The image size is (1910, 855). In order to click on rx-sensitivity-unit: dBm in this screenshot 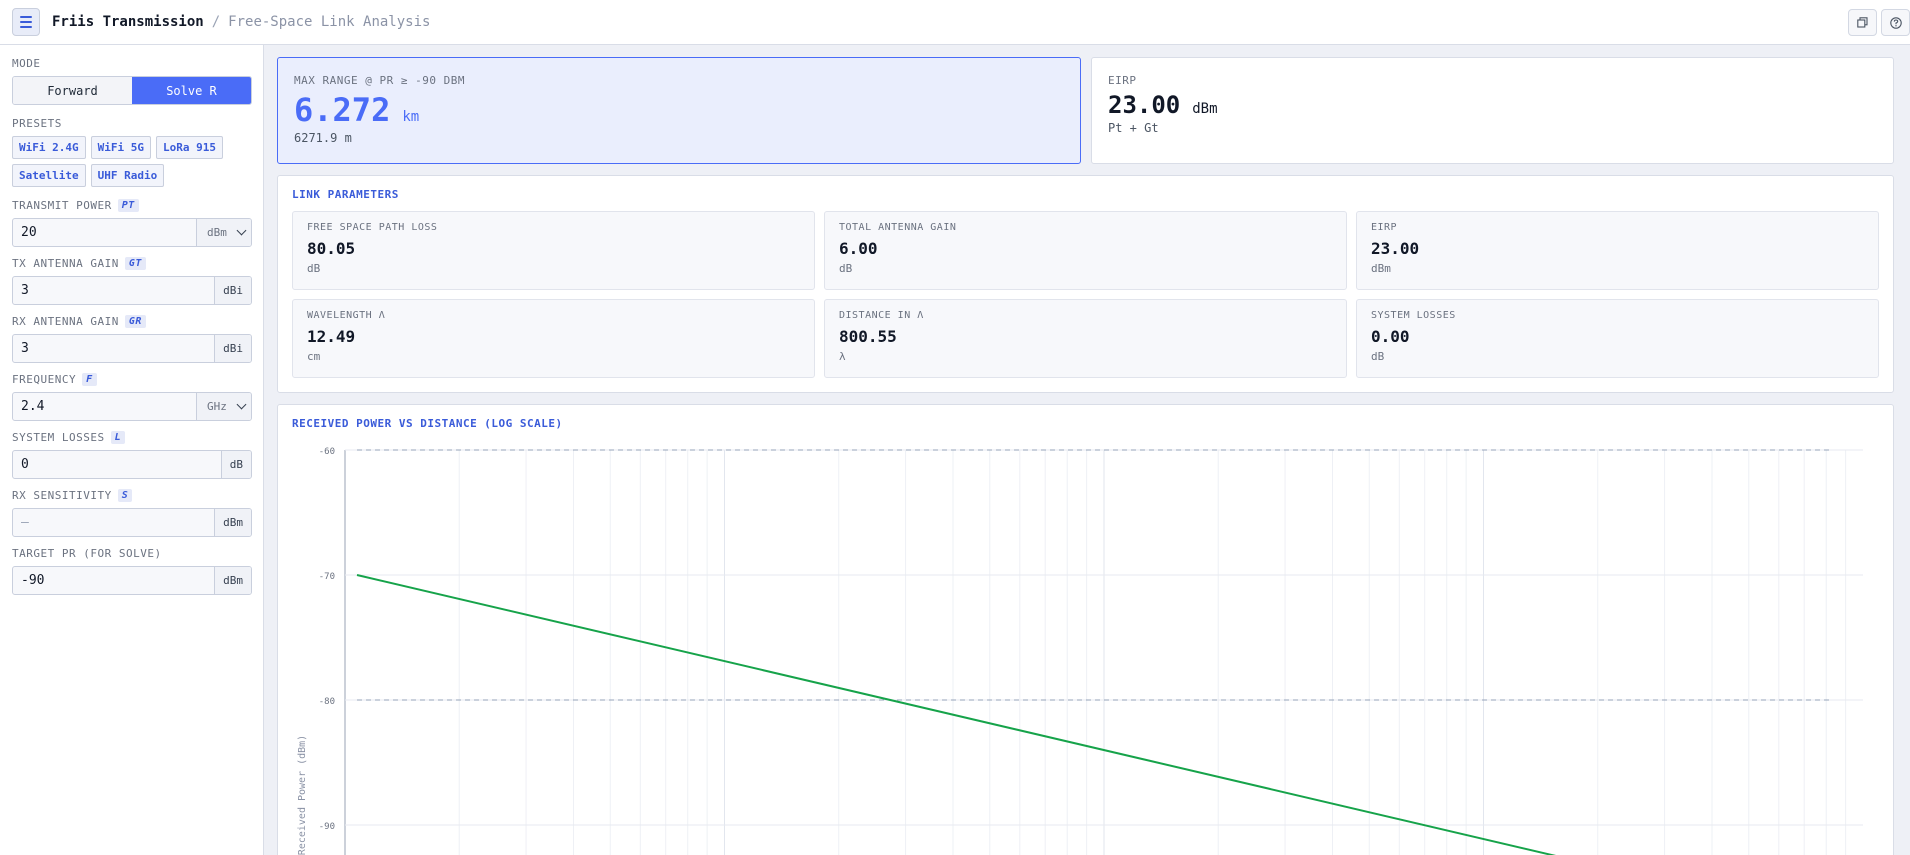, I will do `click(232, 522)`.